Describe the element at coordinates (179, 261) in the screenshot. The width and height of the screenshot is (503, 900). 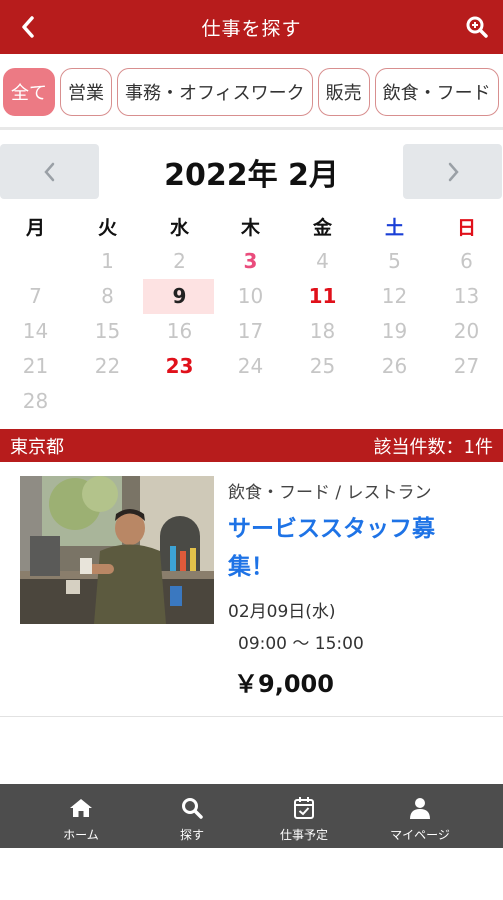
I see `calendar-day: 2` at that location.